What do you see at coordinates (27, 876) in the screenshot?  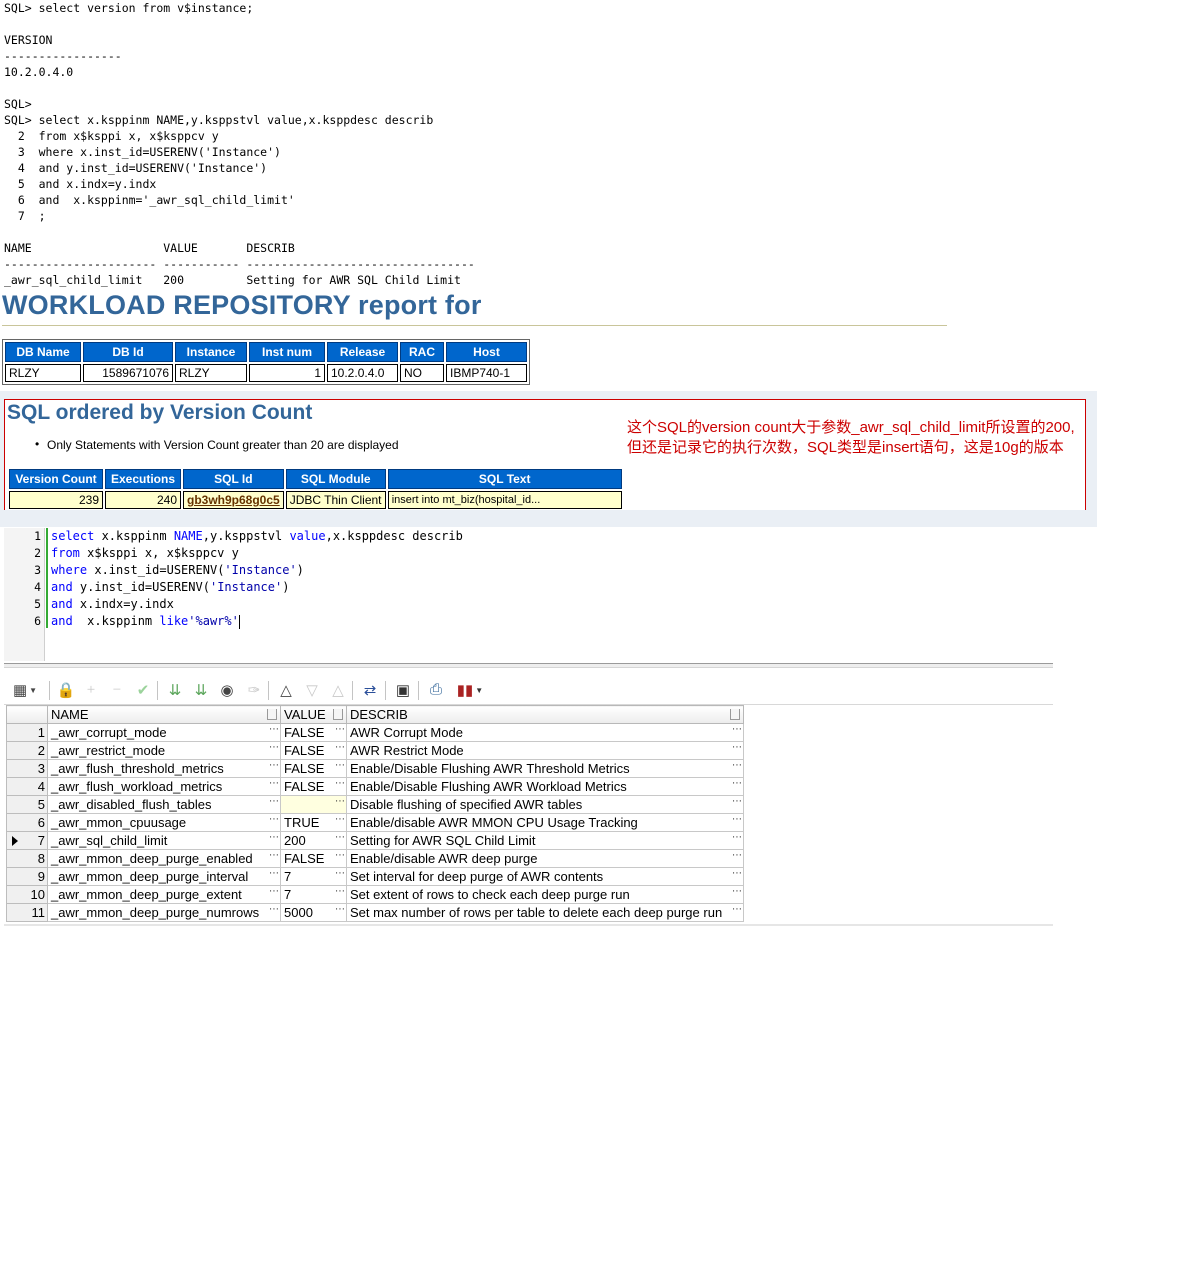 I see `row-number-cell: 9` at bounding box center [27, 876].